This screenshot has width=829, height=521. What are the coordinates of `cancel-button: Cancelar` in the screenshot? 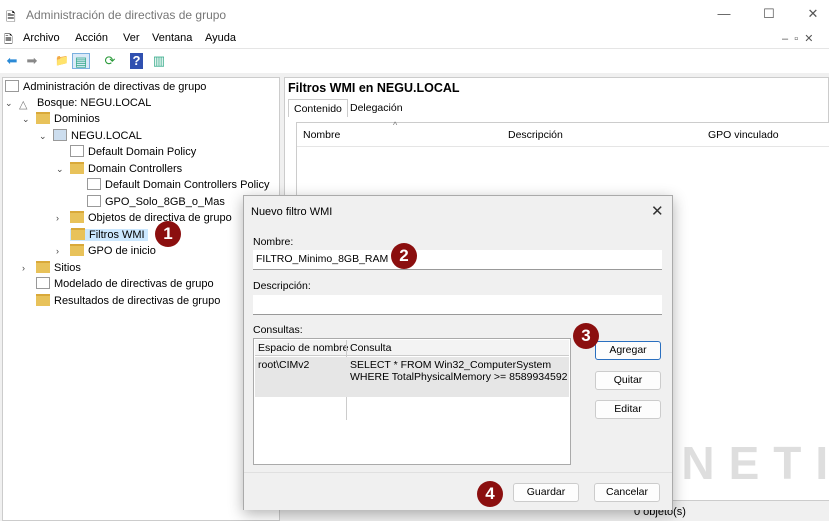 It's located at (627, 492).